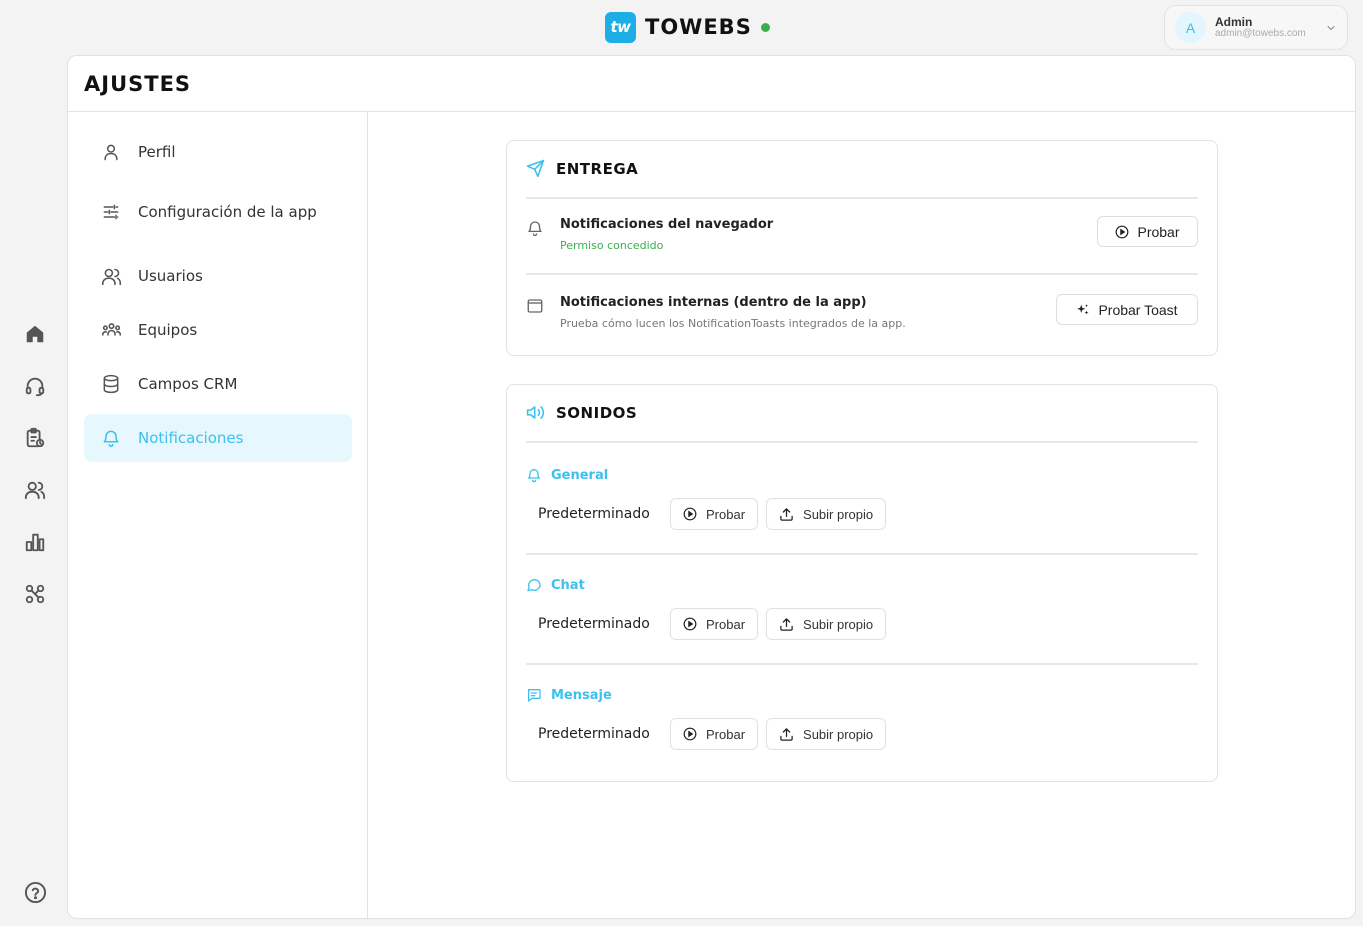  I want to click on help-icon, so click(35, 892).